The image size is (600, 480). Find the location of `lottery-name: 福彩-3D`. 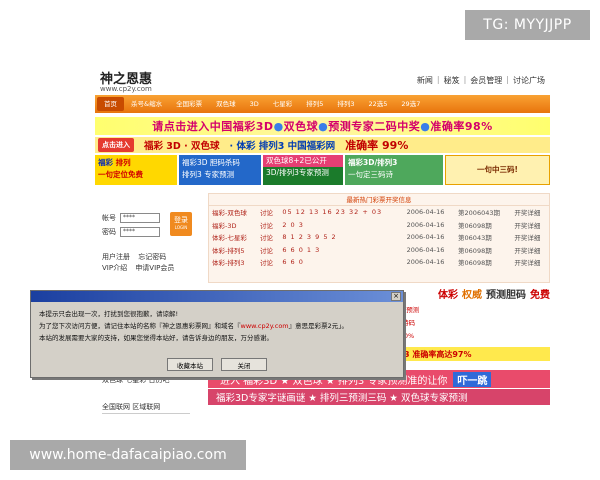

lottery-name: 福彩-3D is located at coordinates (233, 225).